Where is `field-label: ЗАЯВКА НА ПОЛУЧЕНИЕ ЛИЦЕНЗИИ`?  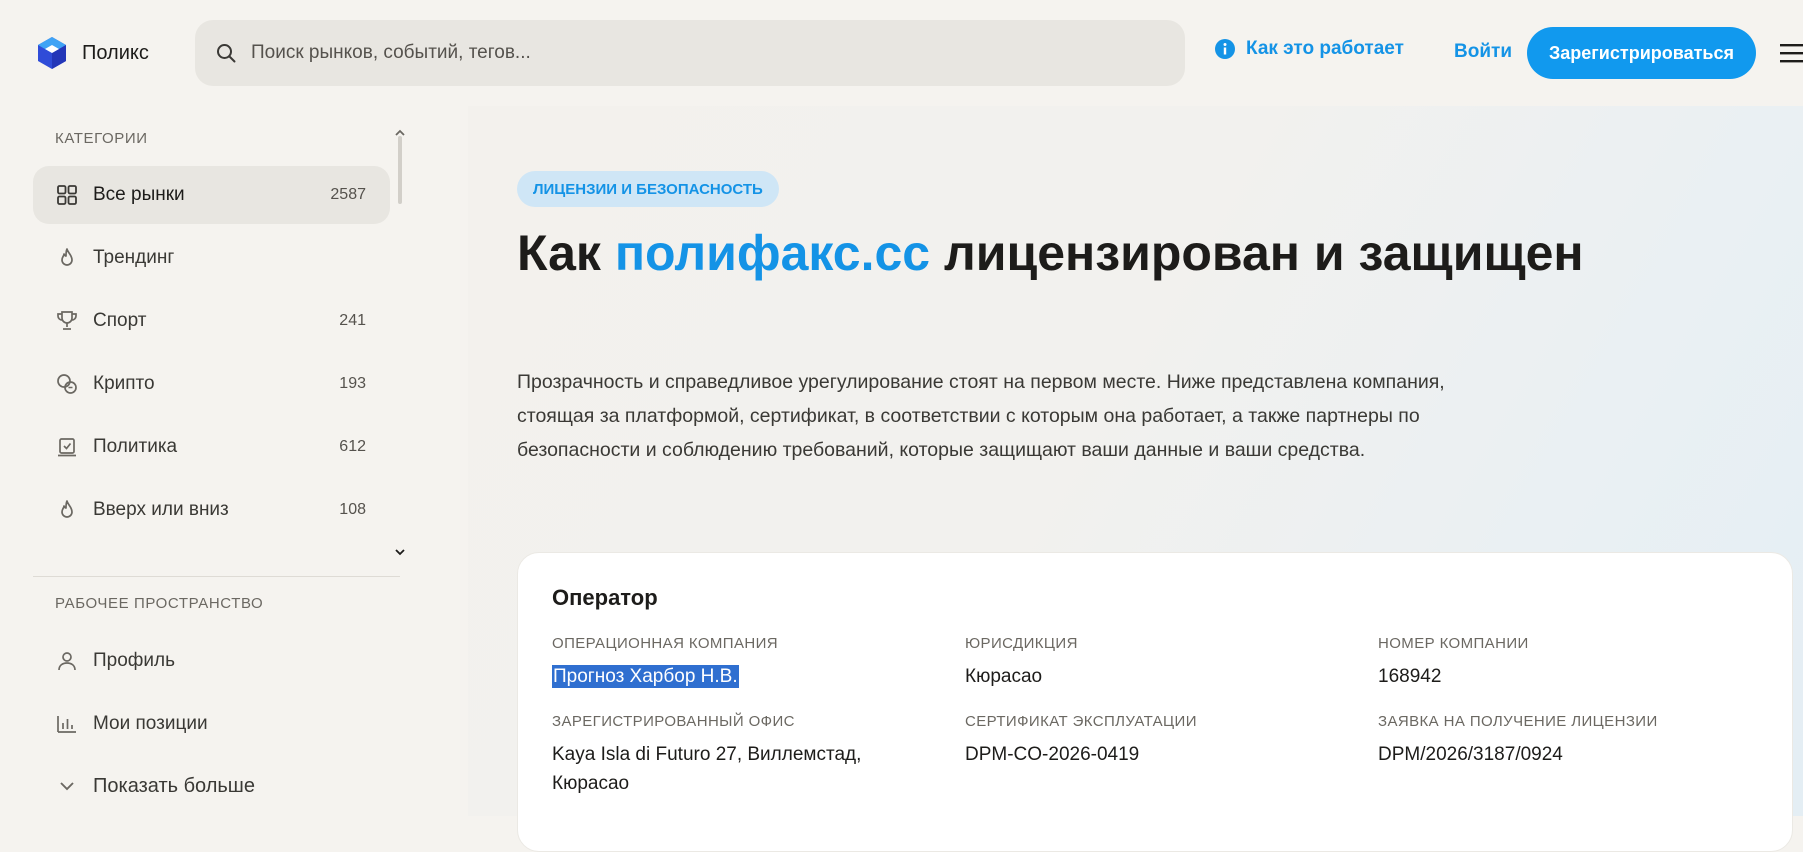
field-label: ЗАЯВКА НА ПОЛУЧЕНИЕ ЛИЦЕНЗИИ is located at coordinates (1518, 721).